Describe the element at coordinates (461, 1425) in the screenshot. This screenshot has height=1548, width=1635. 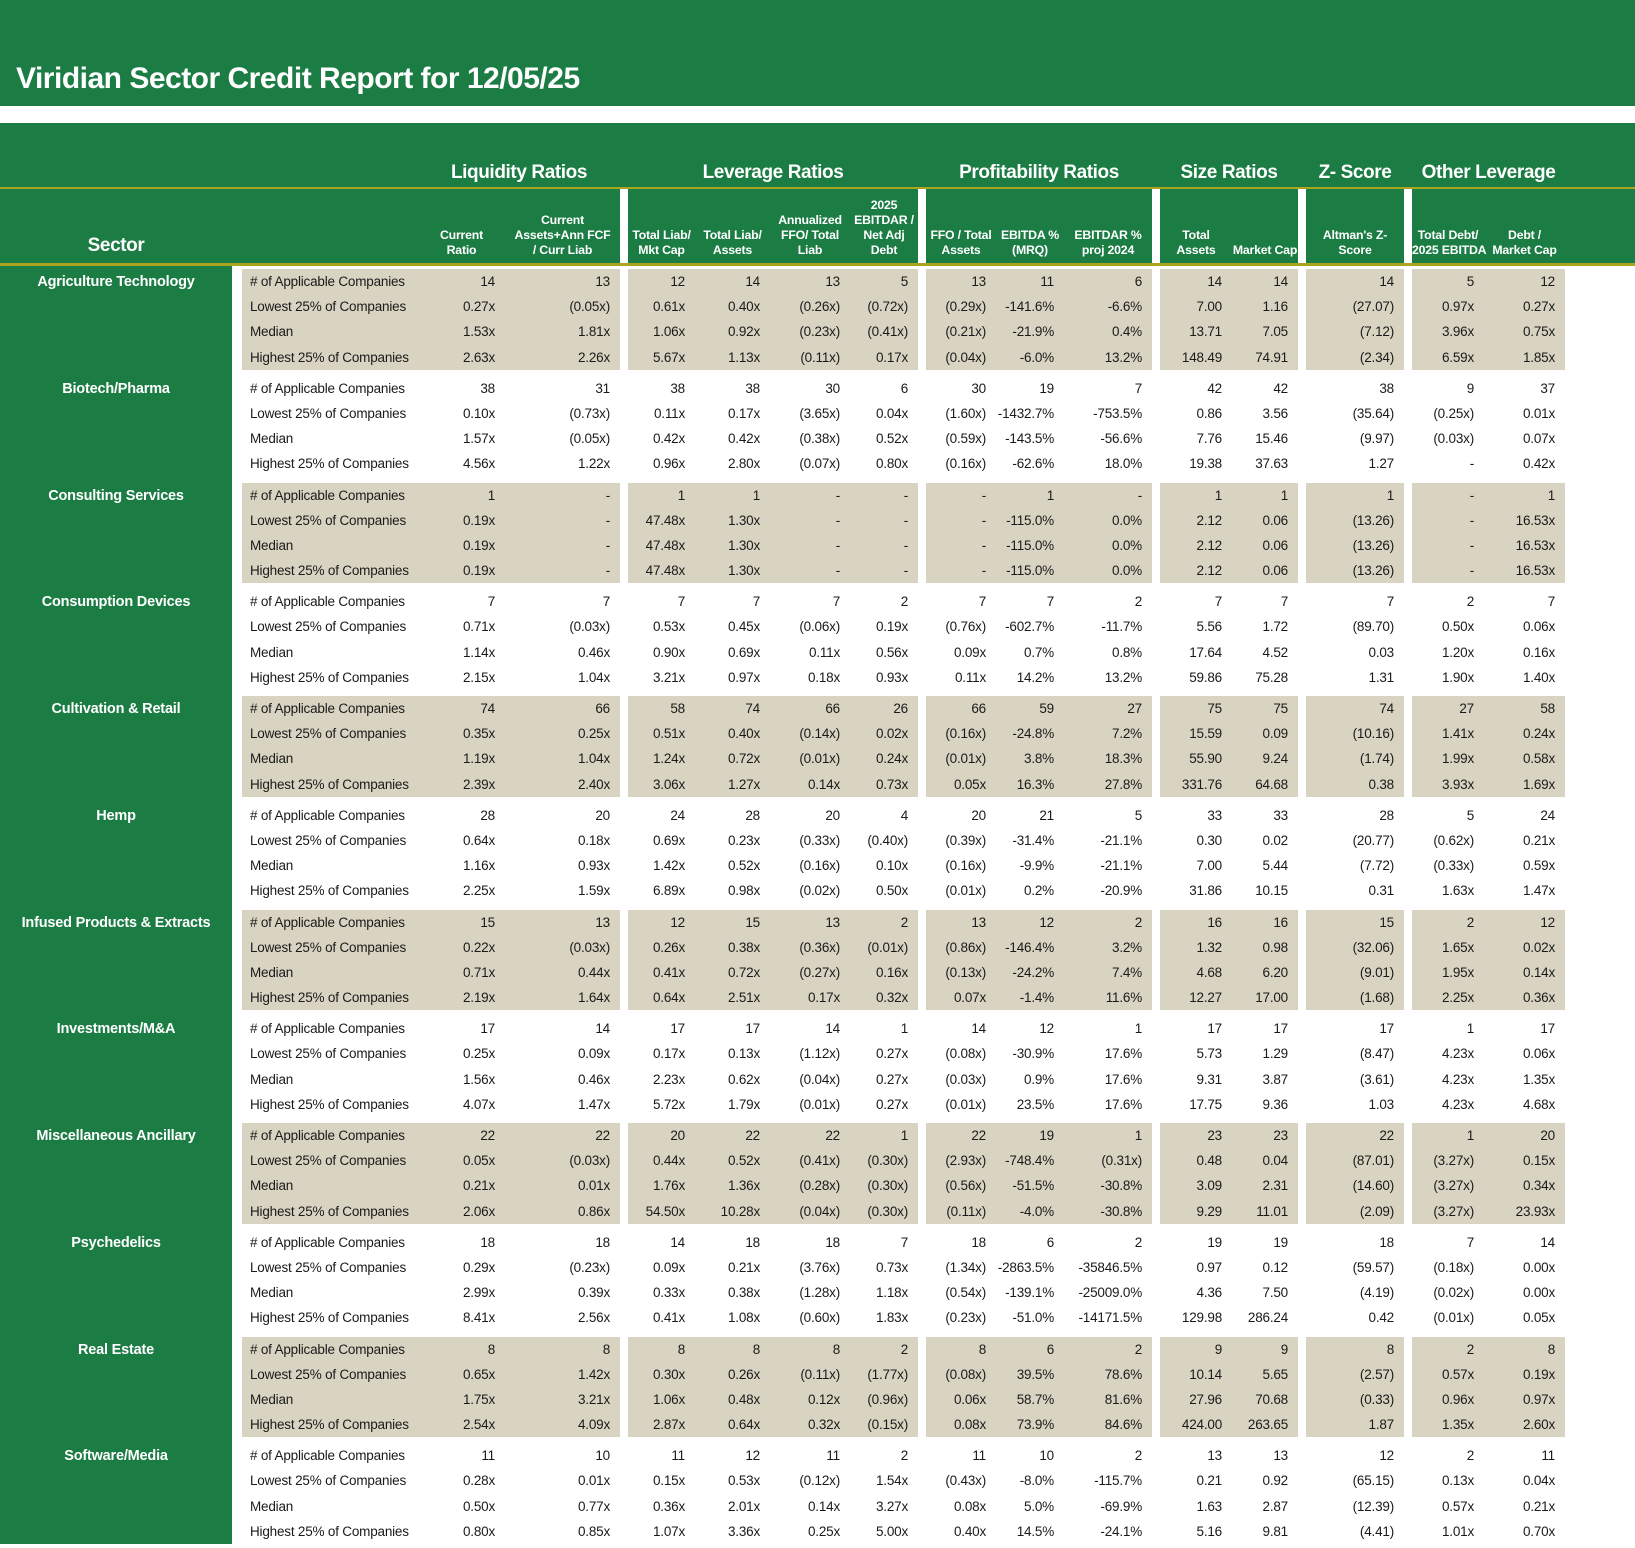
I see `data-cell: 2.54x` at that location.